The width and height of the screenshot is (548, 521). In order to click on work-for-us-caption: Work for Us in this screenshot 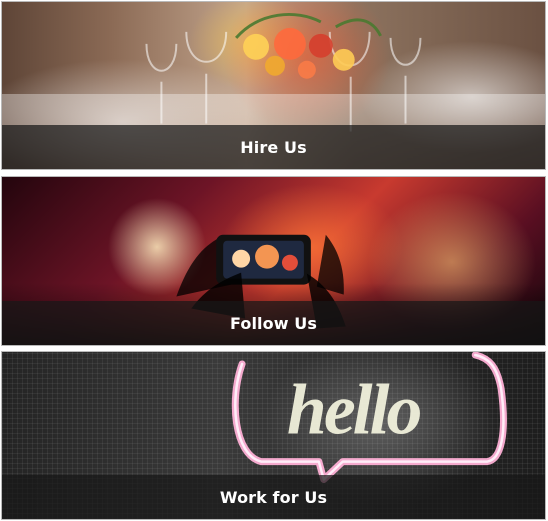, I will do `click(273, 497)`.